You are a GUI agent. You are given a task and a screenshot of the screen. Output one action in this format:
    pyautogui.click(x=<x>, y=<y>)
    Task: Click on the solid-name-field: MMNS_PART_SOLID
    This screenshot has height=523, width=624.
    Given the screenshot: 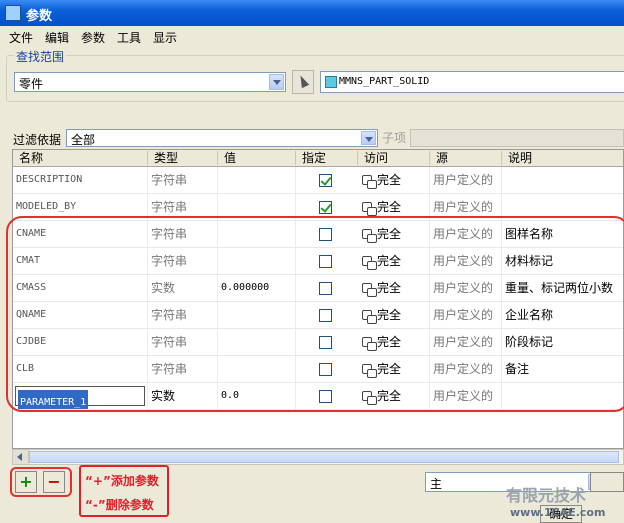 What is the action you would take?
    pyautogui.click(x=472, y=82)
    